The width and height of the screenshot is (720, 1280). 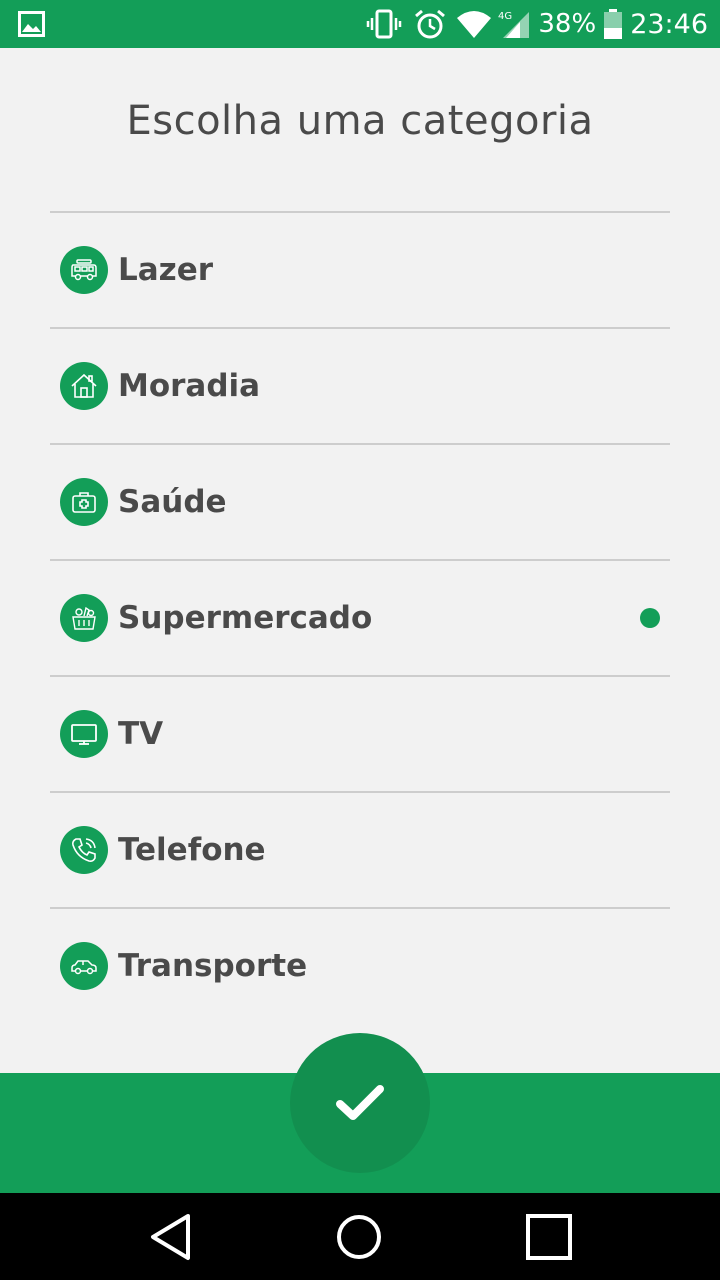 What do you see at coordinates (31, 24) in the screenshot?
I see `gallery-icon` at bounding box center [31, 24].